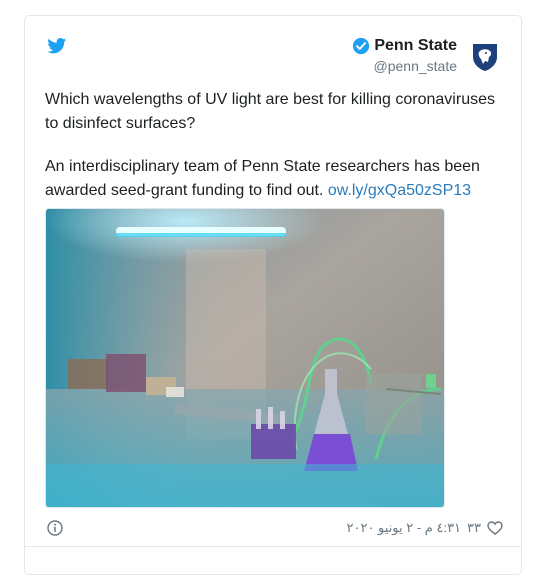  What do you see at coordinates (404, 55) in the screenshot?
I see `author-block: Penn State @penn_state` at bounding box center [404, 55].